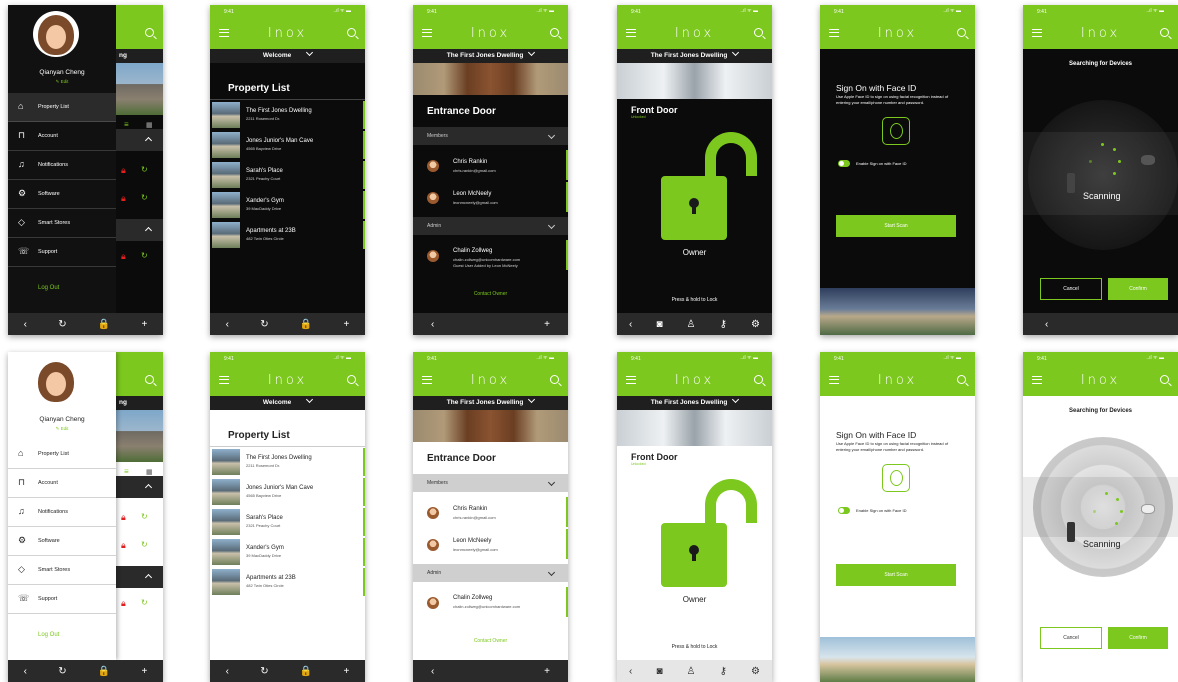 The height and width of the screenshot is (682, 1178). Describe the element at coordinates (126, 124) in the screenshot. I see `list-view-icon: ≡` at that location.